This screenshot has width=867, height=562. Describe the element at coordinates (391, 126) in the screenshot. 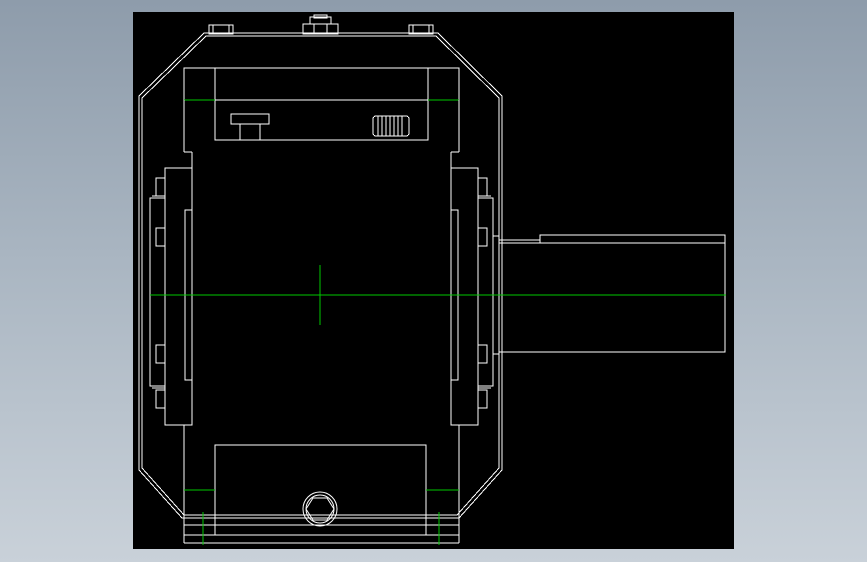

I see `vent-plug-knurled` at that location.